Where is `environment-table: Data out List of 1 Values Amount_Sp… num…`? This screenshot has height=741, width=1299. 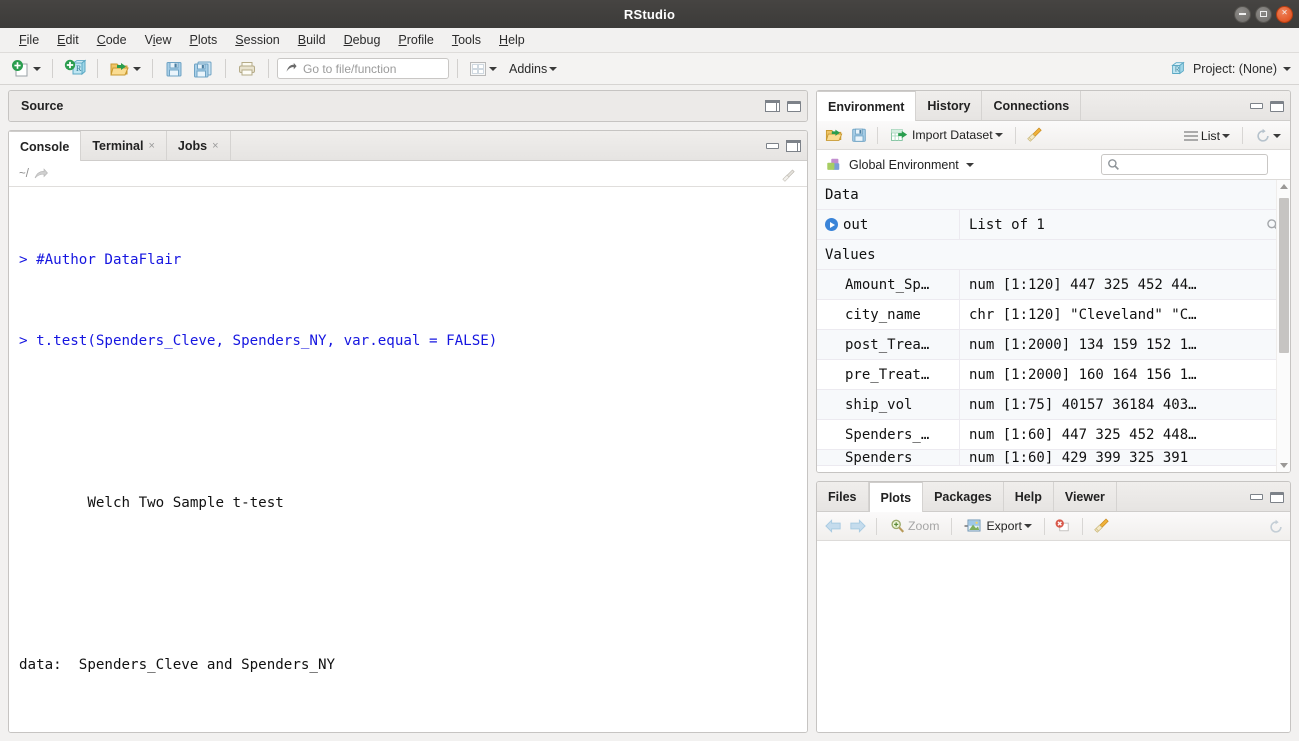 environment-table: Data out List of 1 Values Amount_Sp… num… is located at coordinates (1053, 326).